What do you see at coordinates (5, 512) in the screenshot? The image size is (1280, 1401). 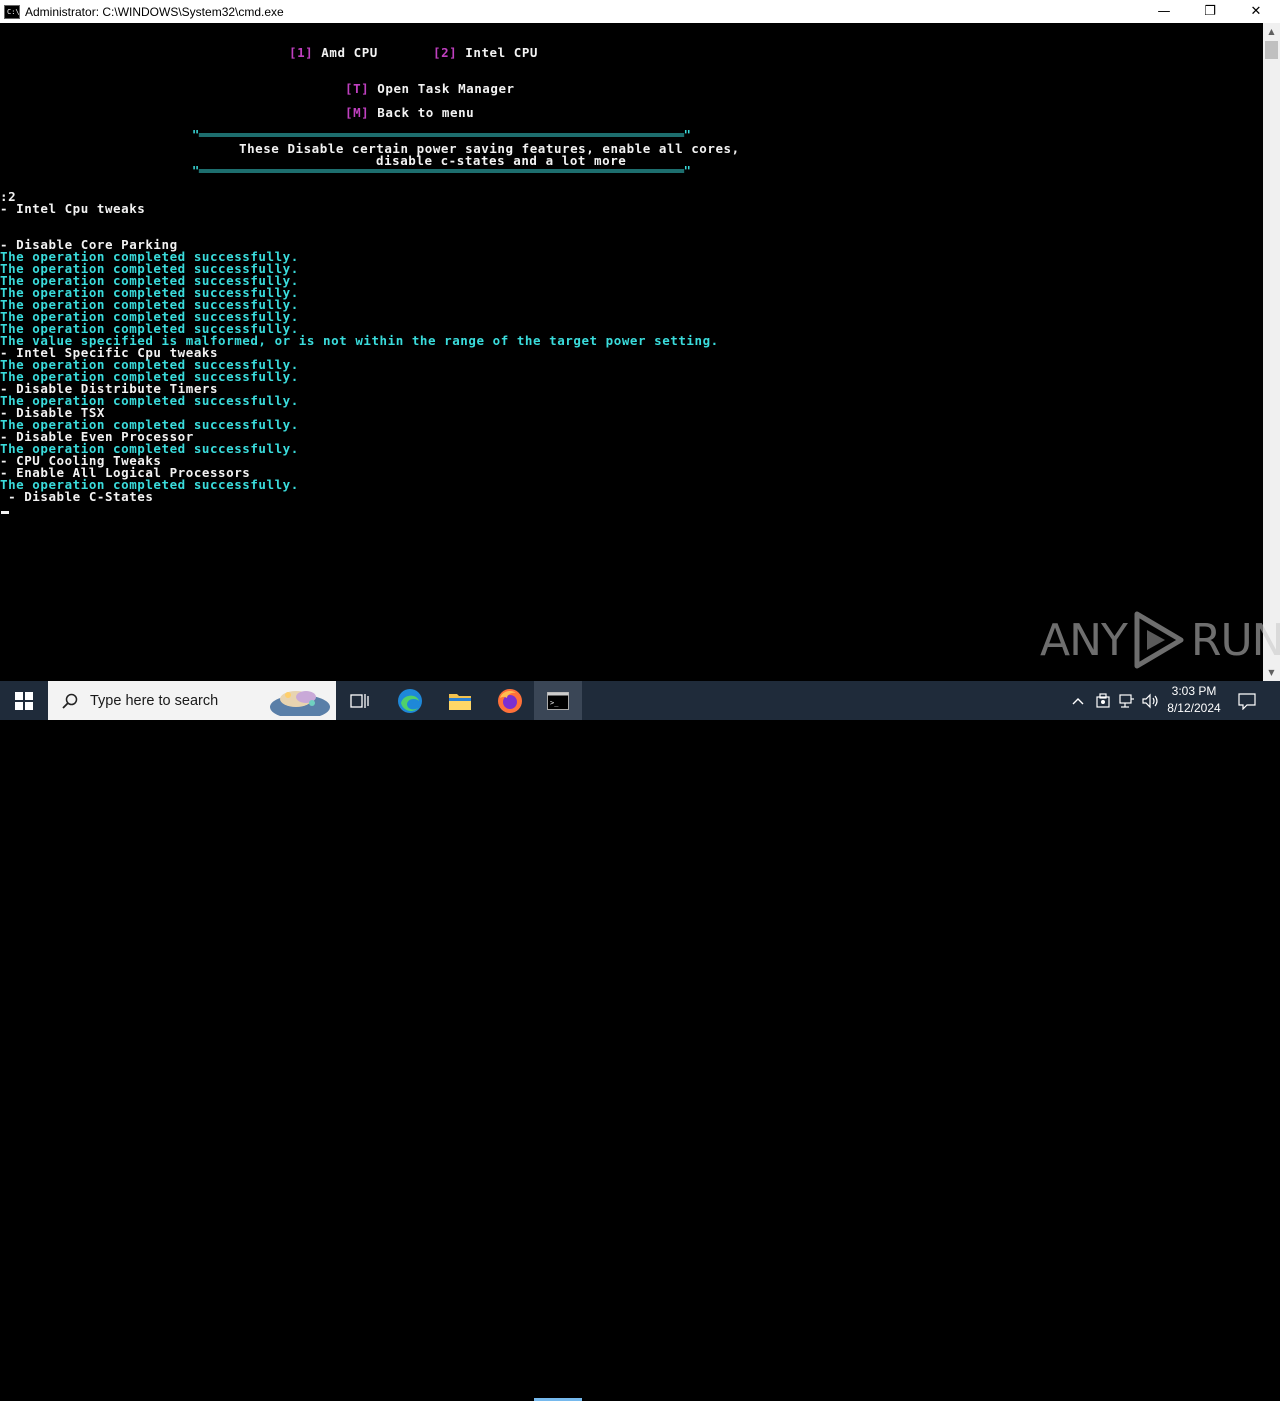 I see `text-cursor` at bounding box center [5, 512].